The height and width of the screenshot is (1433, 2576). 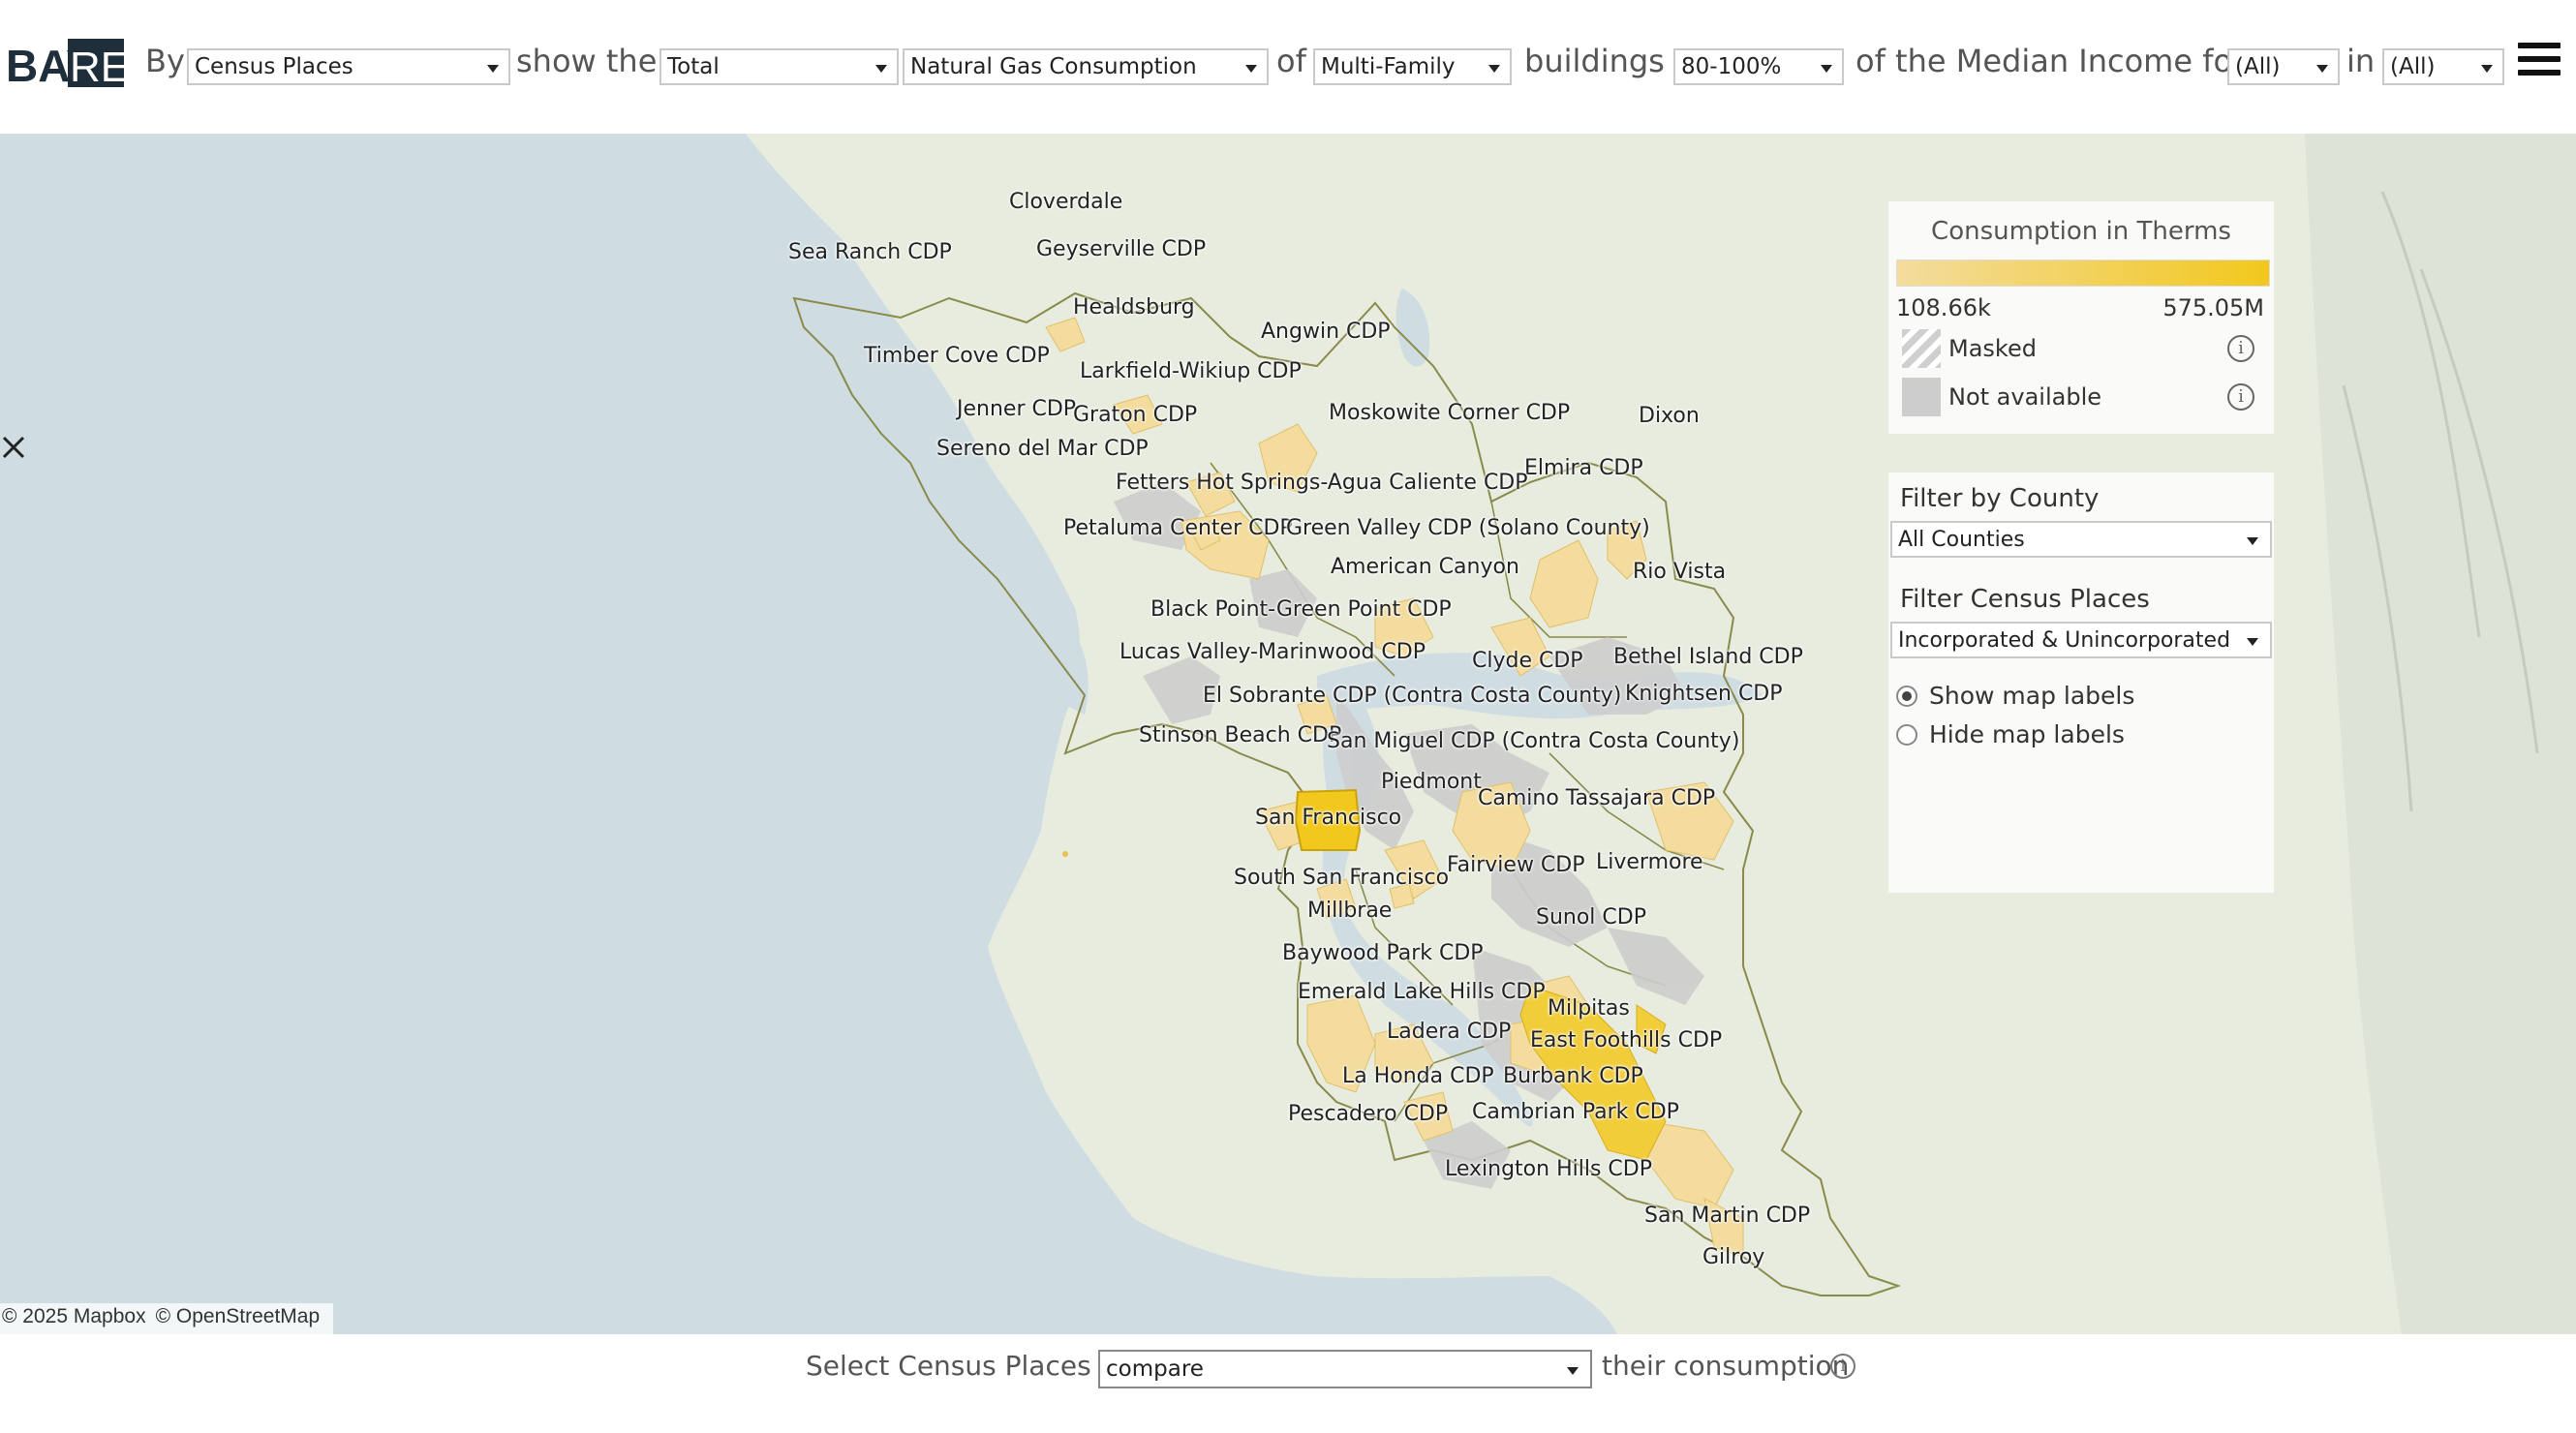 What do you see at coordinates (1516, 865) in the screenshot?
I see `place-label: Fairview CDP` at bounding box center [1516, 865].